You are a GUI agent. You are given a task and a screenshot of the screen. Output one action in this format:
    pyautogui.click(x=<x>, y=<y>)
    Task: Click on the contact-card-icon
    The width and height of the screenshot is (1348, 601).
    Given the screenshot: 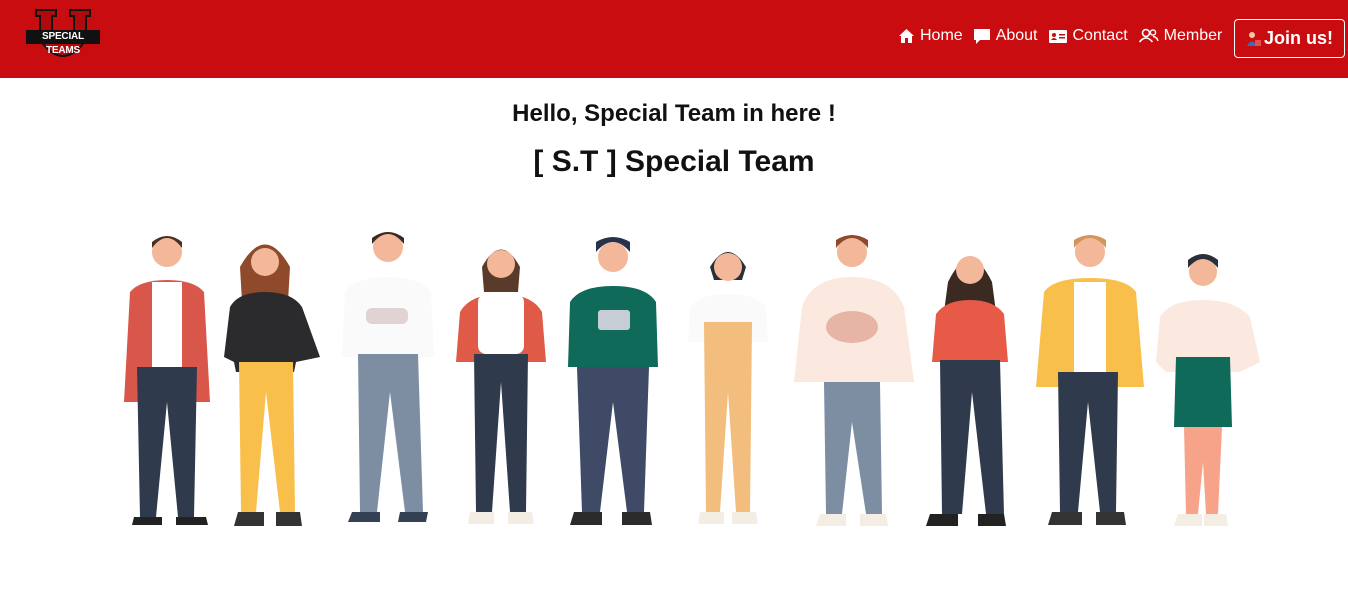 What is the action you would take?
    pyautogui.click(x=1057, y=36)
    